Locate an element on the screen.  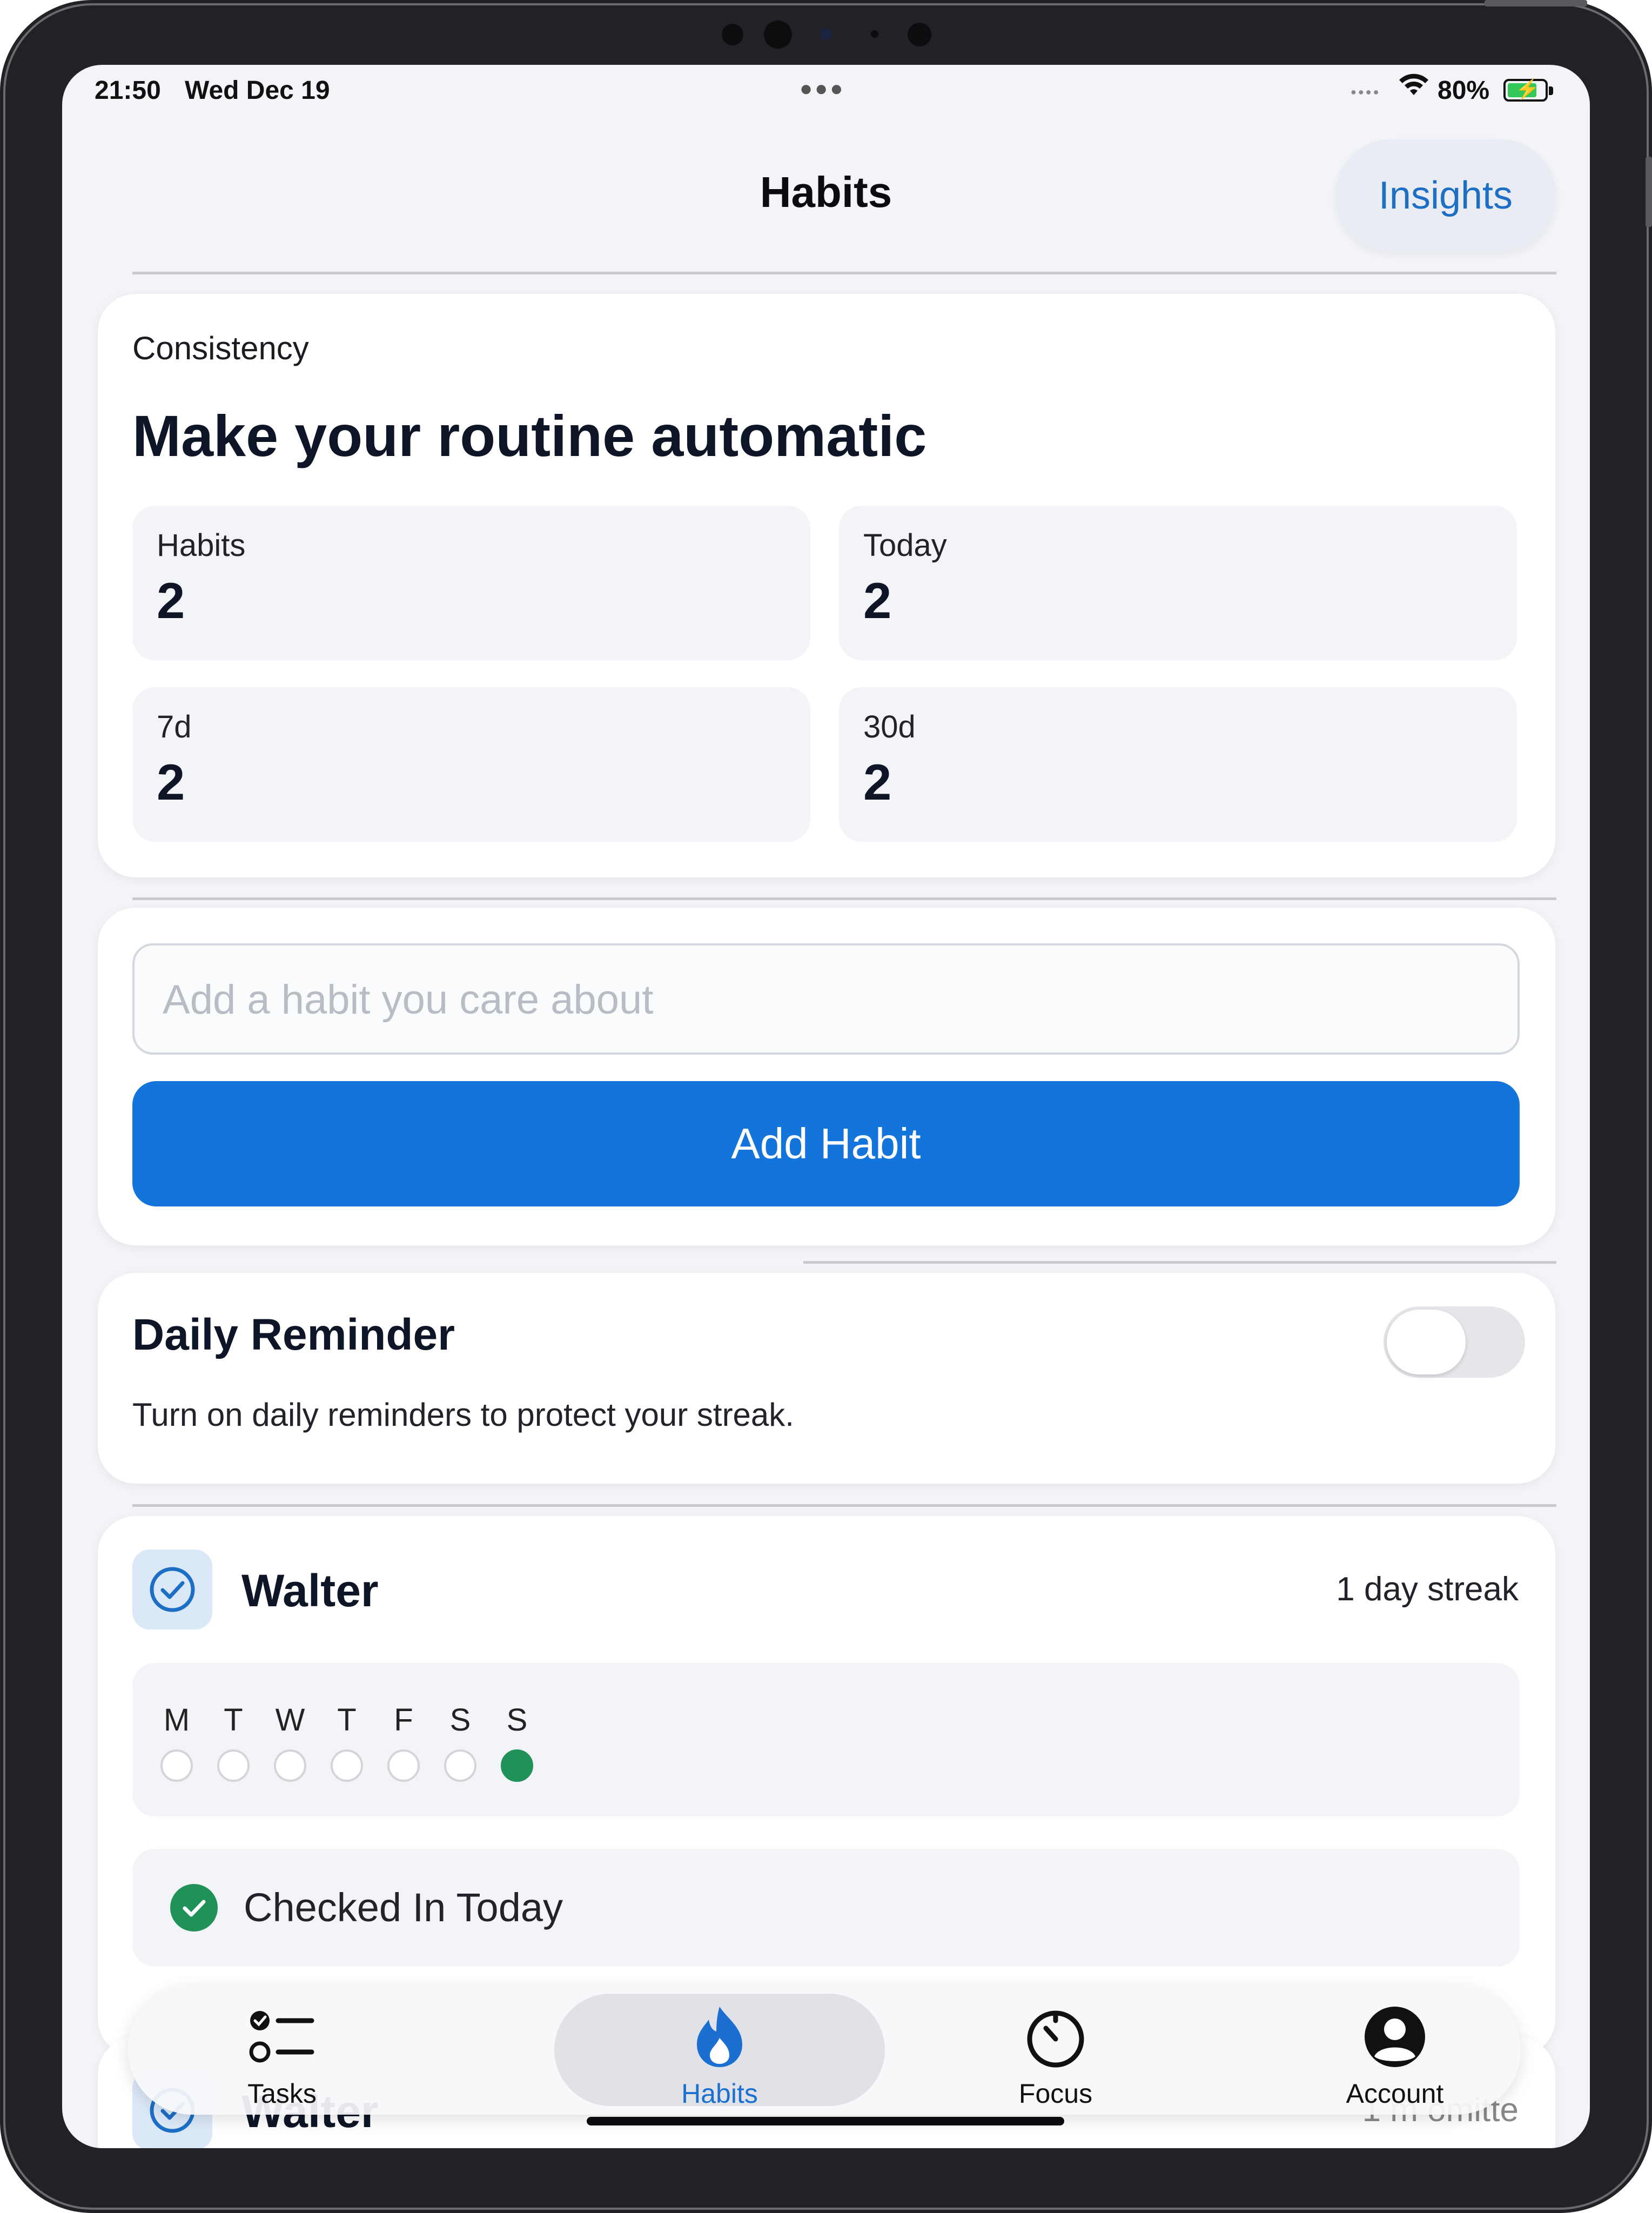
camera-sensor is located at coordinates (826, 34).